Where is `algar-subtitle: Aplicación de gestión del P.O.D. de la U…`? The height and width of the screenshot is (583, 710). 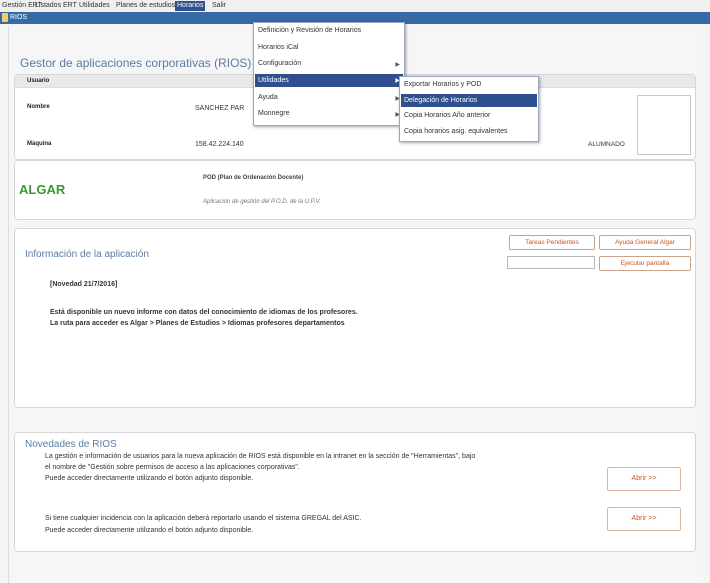
algar-subtitle: Aplicación de gestión del P.O.D. de la U… is located at coordinates (262, 202).